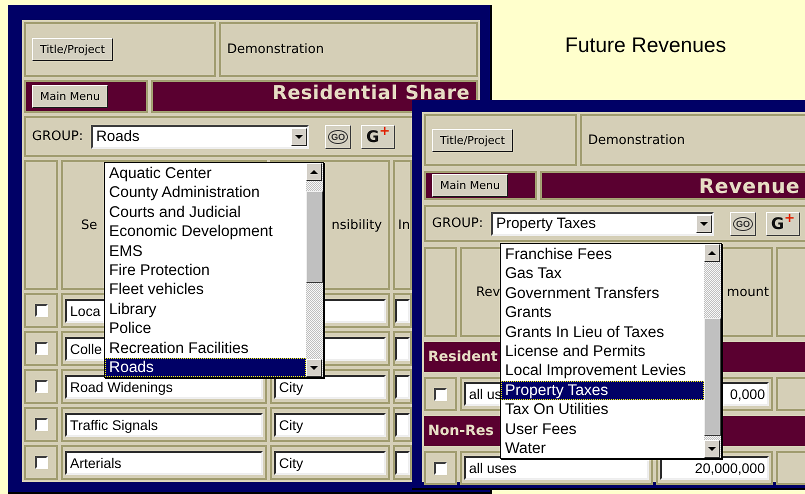 This screenshot has height=494, width=805. Describe the element at coordinates (164, 424) in the screenshot. I see `description-field: Traffic Signals` at that location.